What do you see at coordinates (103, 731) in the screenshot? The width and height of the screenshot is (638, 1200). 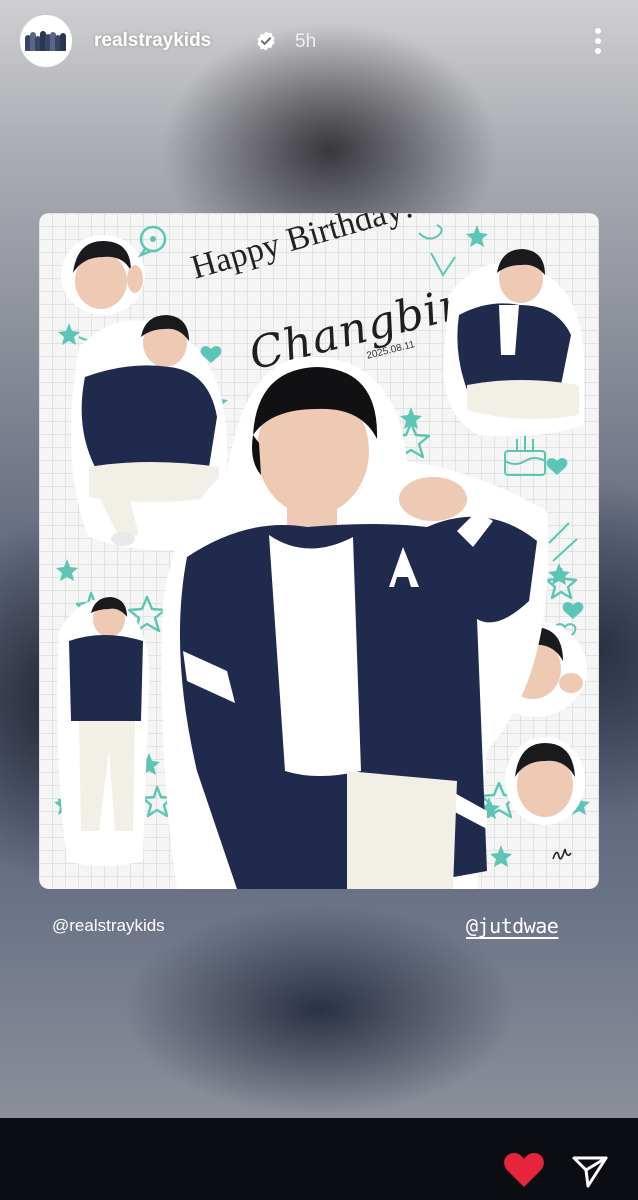 I see `pose-sticker-left-standing` at bounding box center [103, 731].